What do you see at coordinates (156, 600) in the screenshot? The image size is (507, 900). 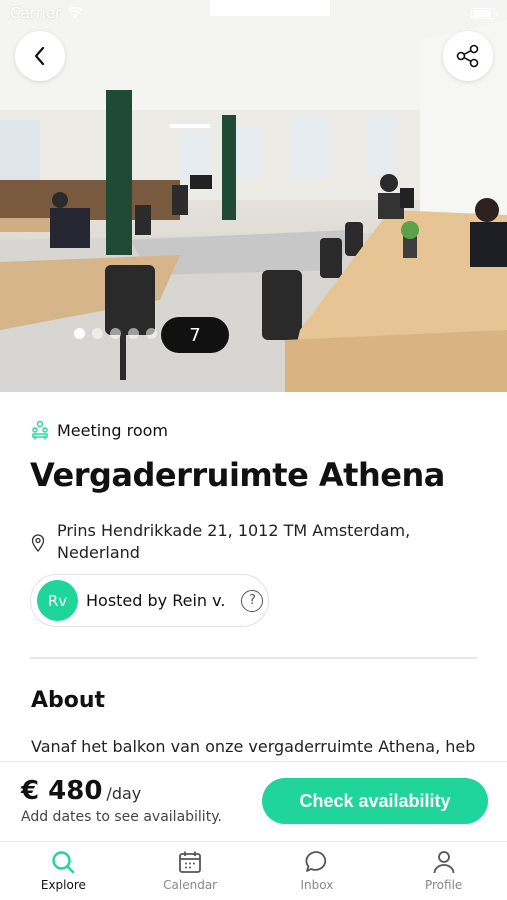 I see `host-label: Hosted by Rein v.` at bounding box center [156, 600].